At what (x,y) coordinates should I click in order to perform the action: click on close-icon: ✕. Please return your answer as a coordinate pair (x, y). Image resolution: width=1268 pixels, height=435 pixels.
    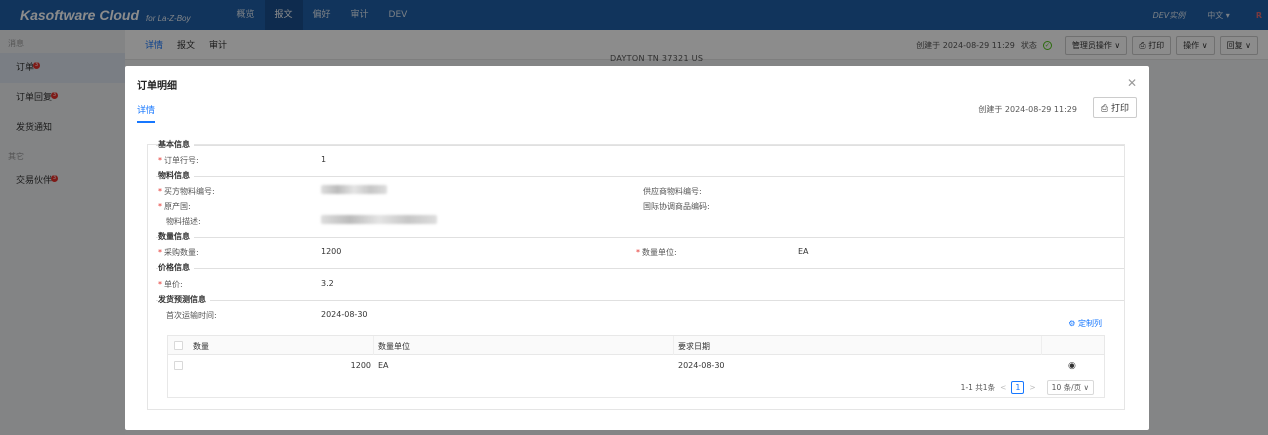
    Looking at the image, I should click on (1132, 83).